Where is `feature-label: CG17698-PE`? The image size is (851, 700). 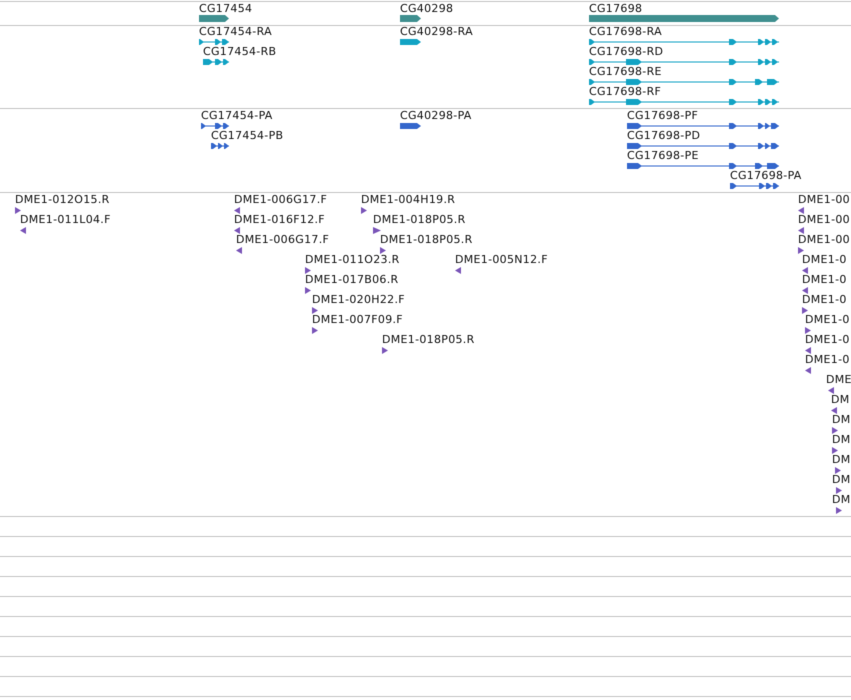
feature-label: CG17698-PE is located at coordinates (663, 155).